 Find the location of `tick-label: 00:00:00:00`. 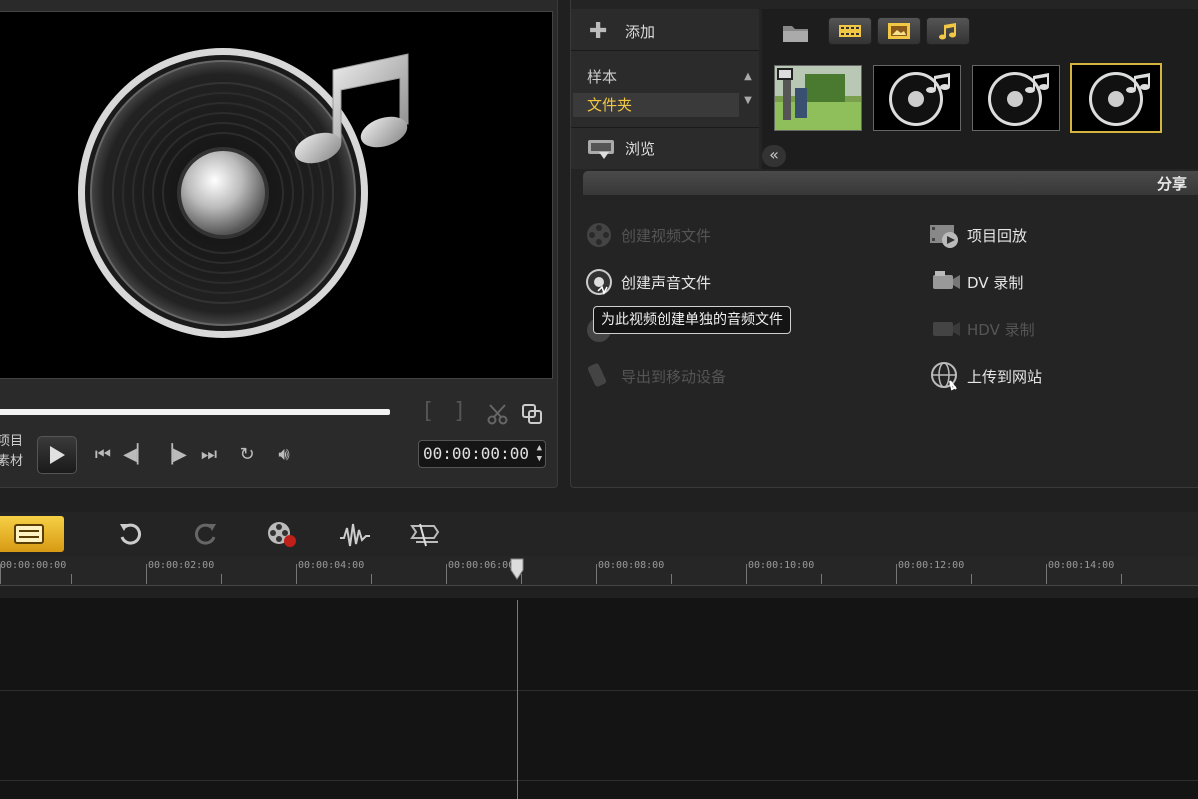

tick-label: 00:00:00:00 is located at coordinates (33, 565).